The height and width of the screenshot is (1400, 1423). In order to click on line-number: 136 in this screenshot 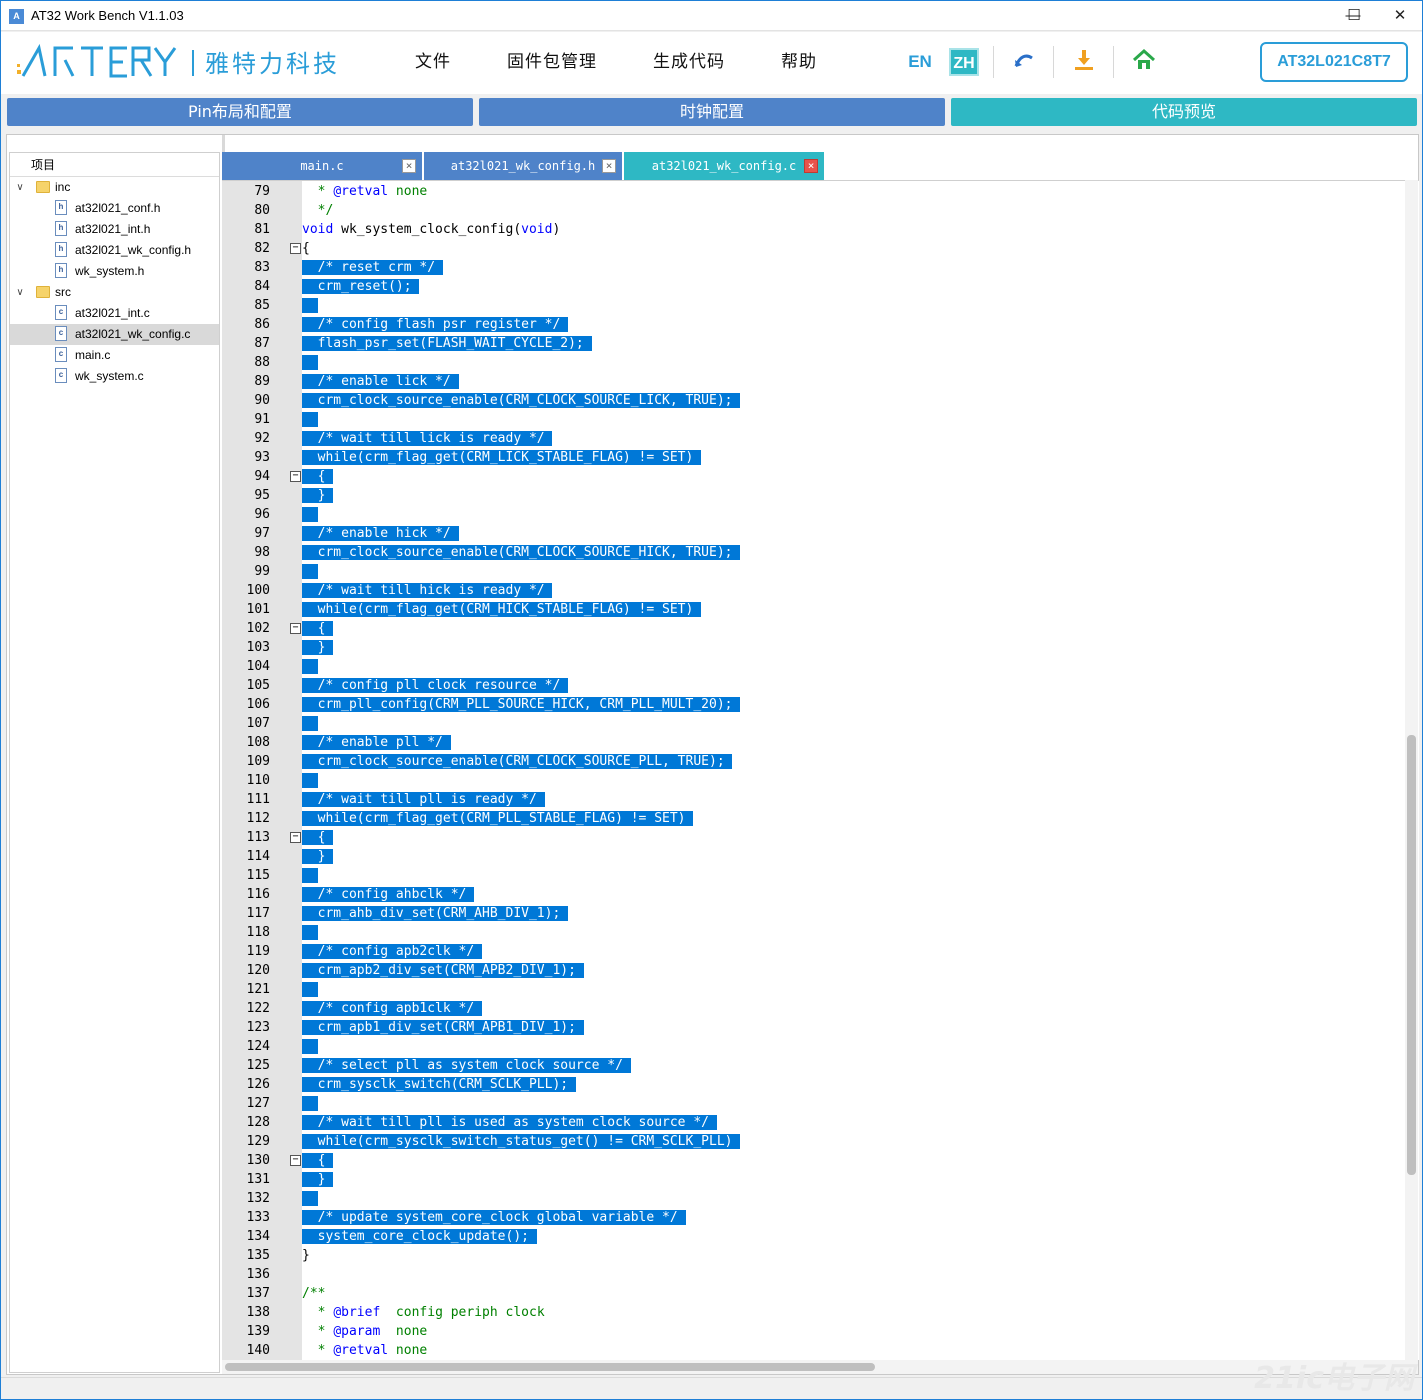, I will do `click(258, 1274)`.